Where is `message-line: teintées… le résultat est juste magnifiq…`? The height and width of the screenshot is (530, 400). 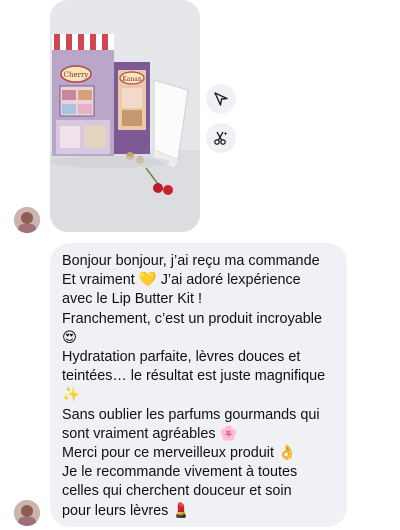 message-line: teintées… le résultat est juste magnifiq… is located at coordinates (194, 376).